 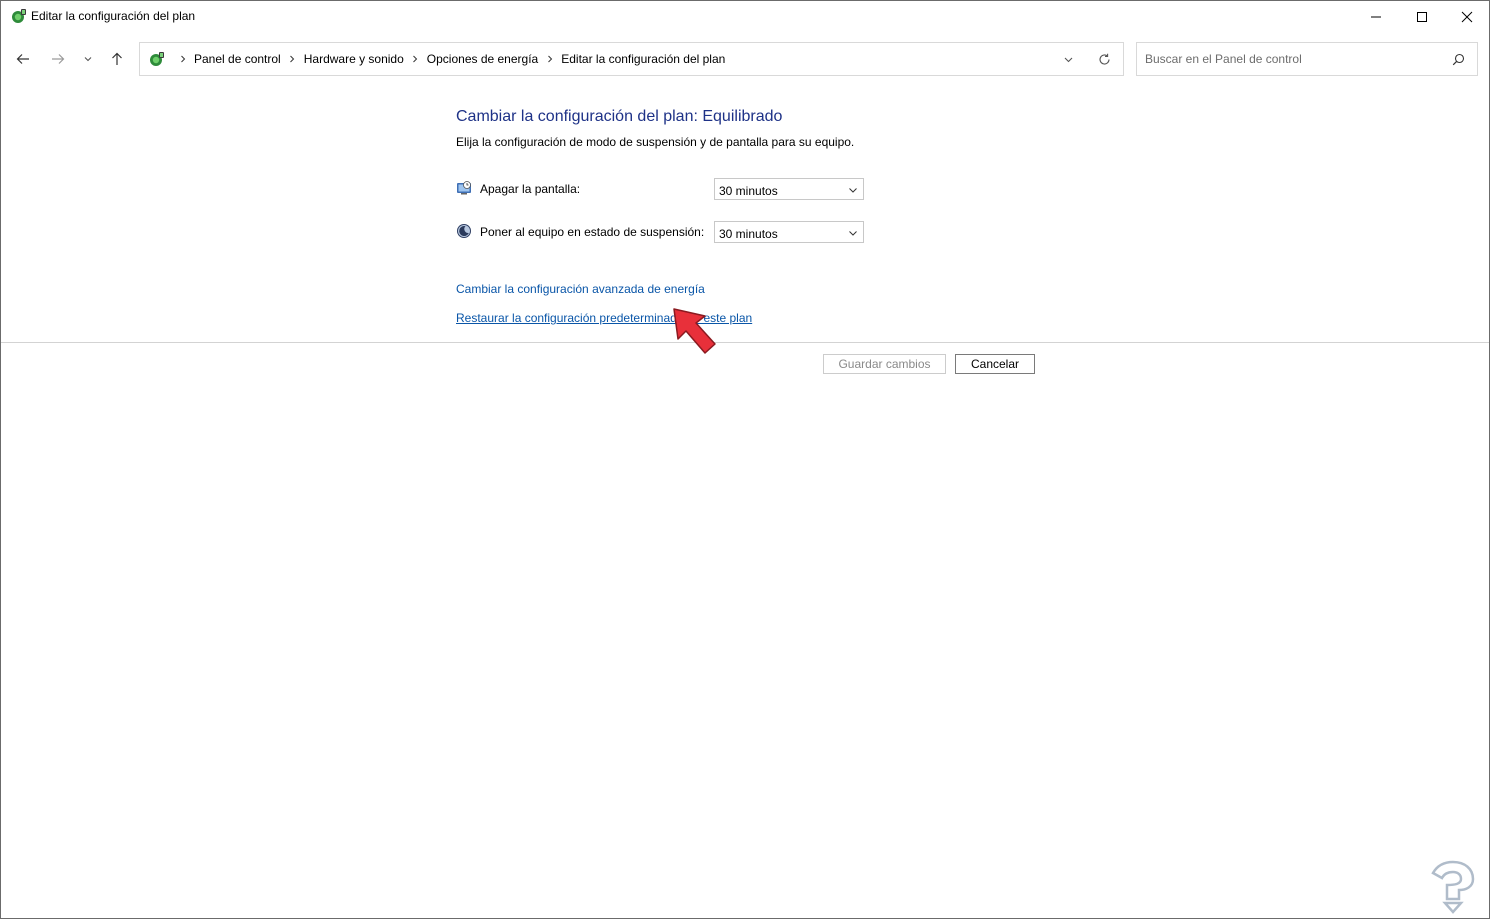 What do you see at coordinates (745, 17) in the screenshot?
I see `title-bar: Editar la configuración del plan` at bounding box center [745, 17].